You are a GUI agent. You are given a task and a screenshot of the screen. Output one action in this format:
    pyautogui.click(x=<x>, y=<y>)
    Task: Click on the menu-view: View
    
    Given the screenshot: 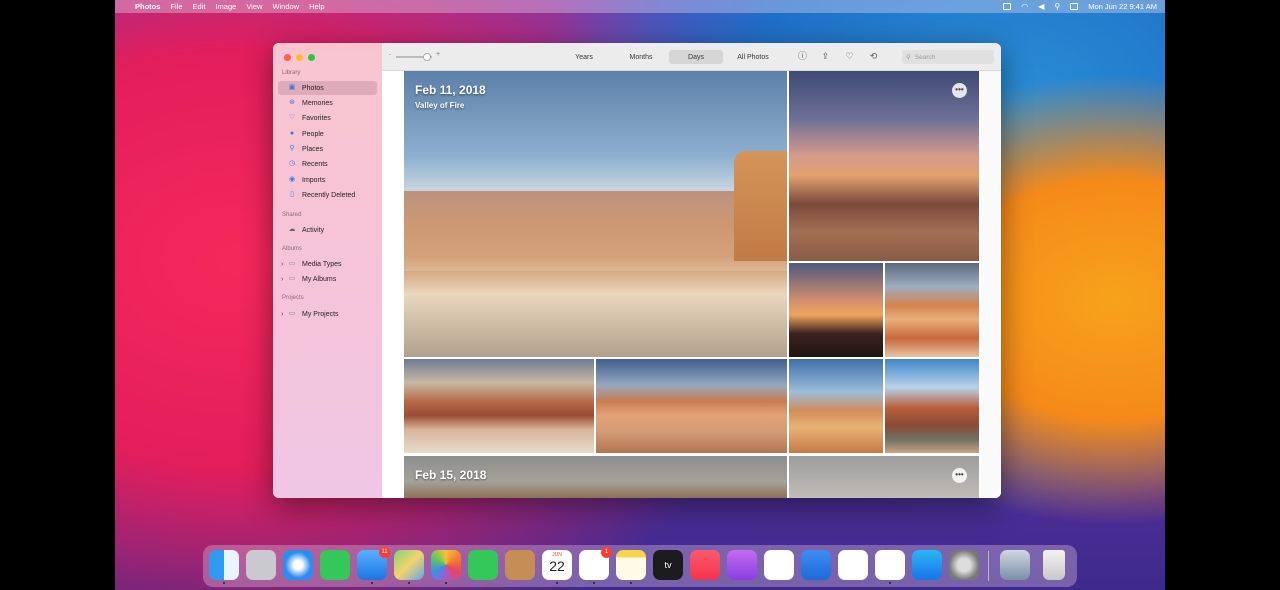 What is the action you would take?
    pyautogui.click(x=254, y=6)
    